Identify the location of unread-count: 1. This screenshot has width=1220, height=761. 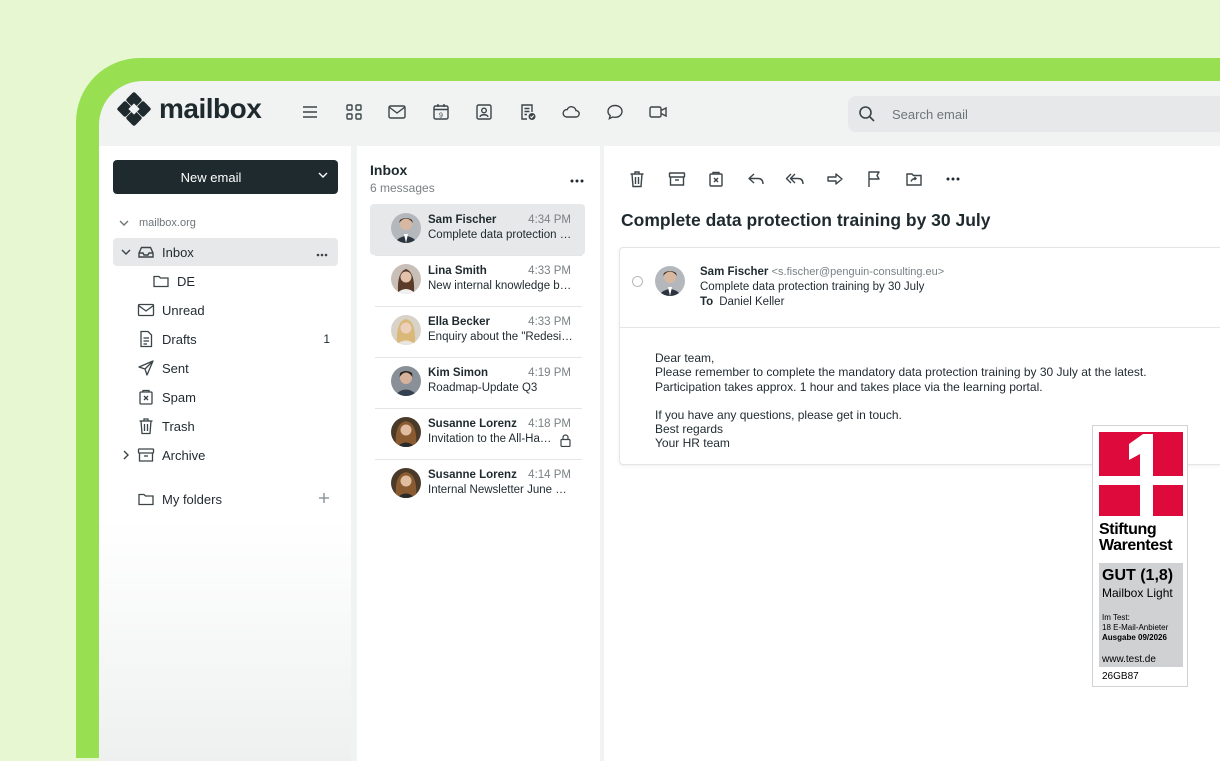
(326, 339).